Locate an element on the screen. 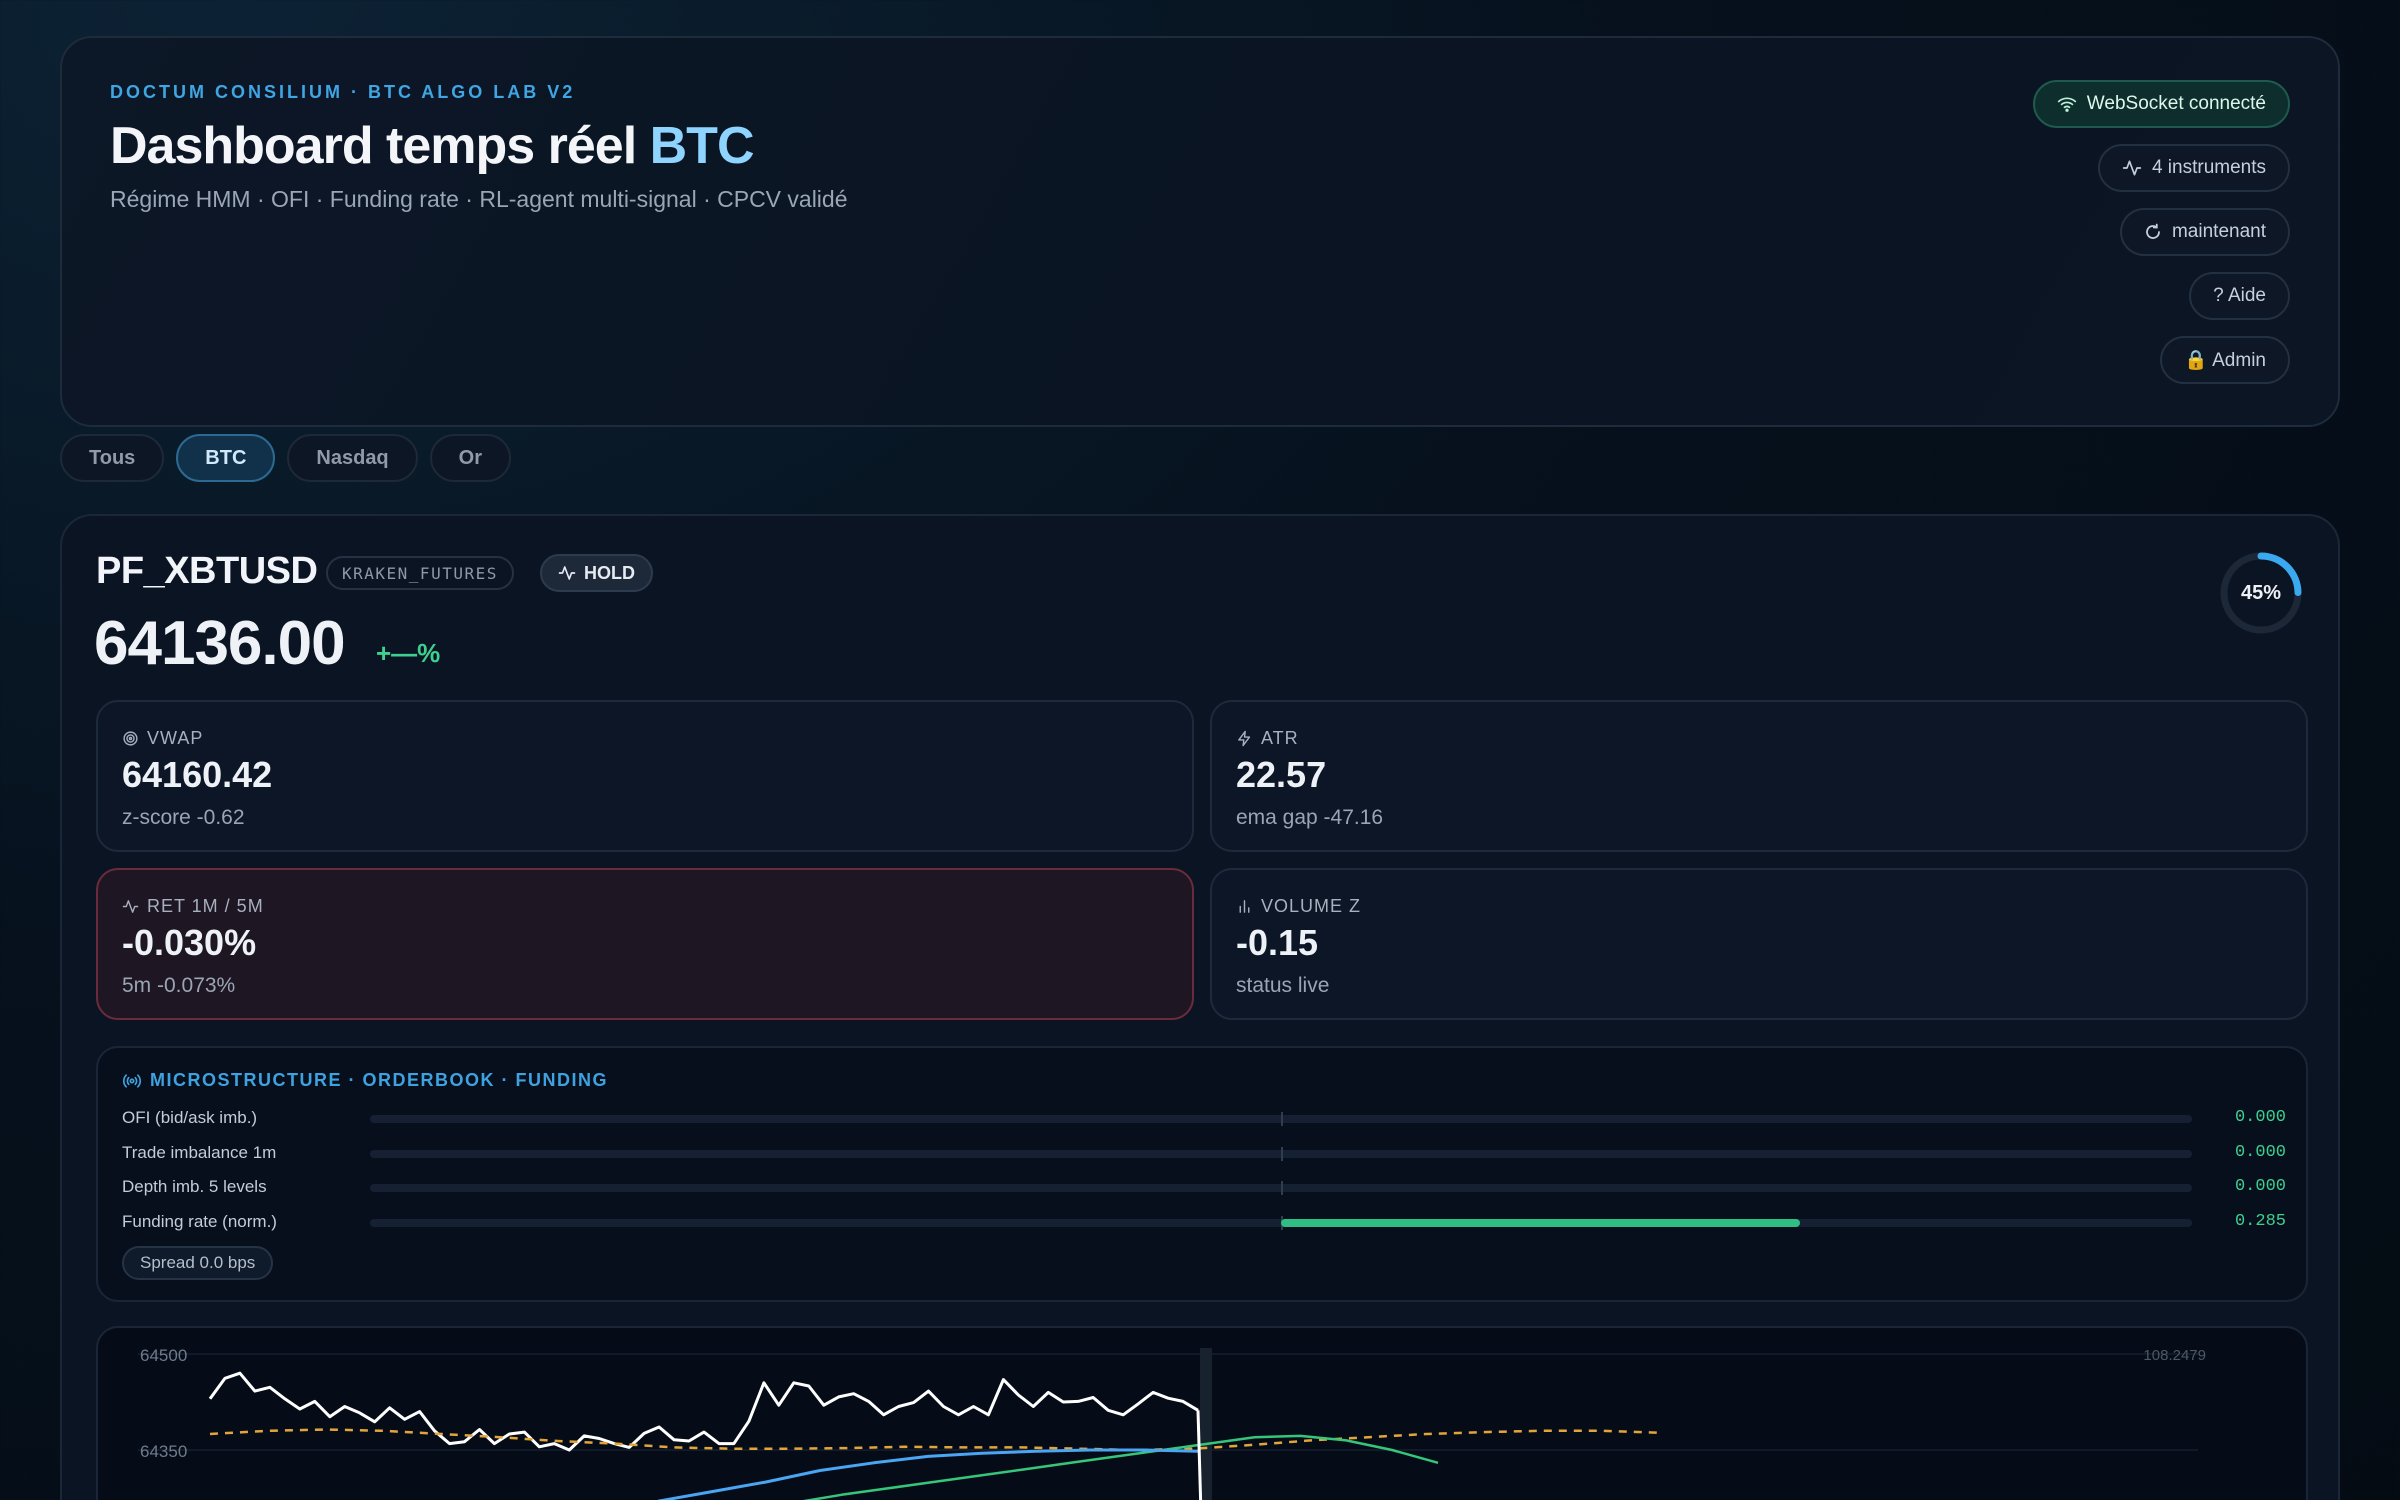 The image size is (2400, 1500). micro-row-value: 0.285 is located at coordinates (2260, 1221).